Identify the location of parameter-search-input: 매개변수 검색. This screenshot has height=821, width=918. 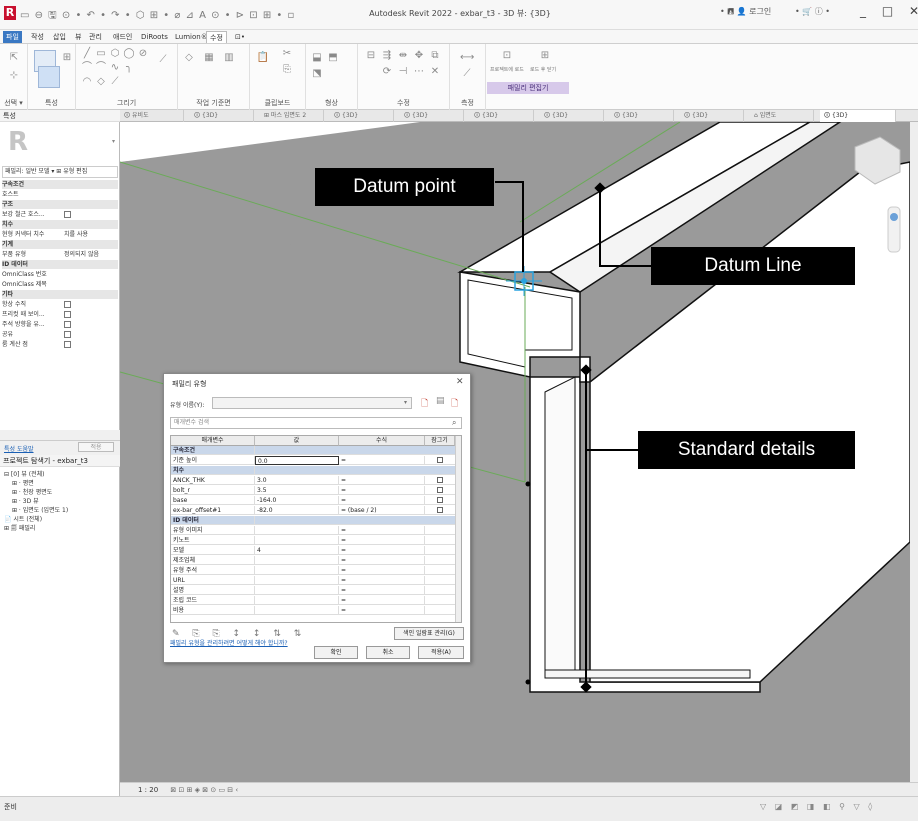
(316, 423).